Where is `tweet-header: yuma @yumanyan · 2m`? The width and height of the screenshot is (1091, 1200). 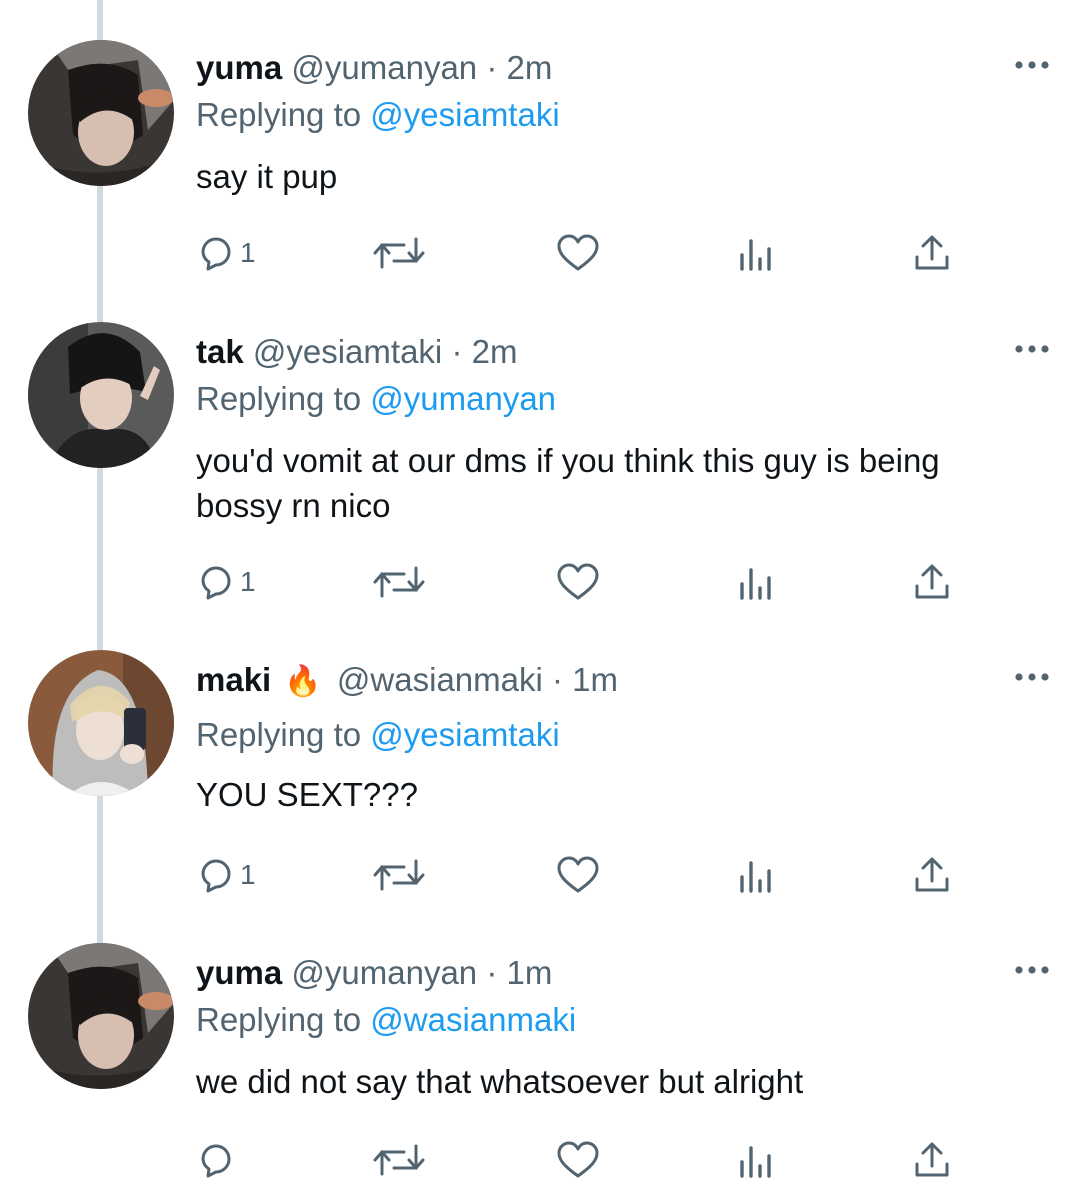
tweet-header: yuma @yumanyan · 2m is located at coordinates (374, 68).